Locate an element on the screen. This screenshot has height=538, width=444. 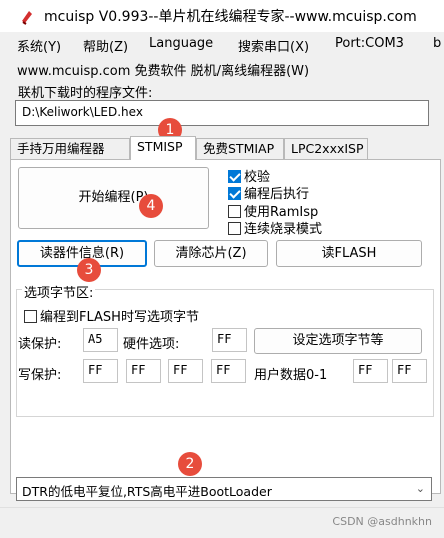
hw-option-input: FF is located at coordinates (229, 340).